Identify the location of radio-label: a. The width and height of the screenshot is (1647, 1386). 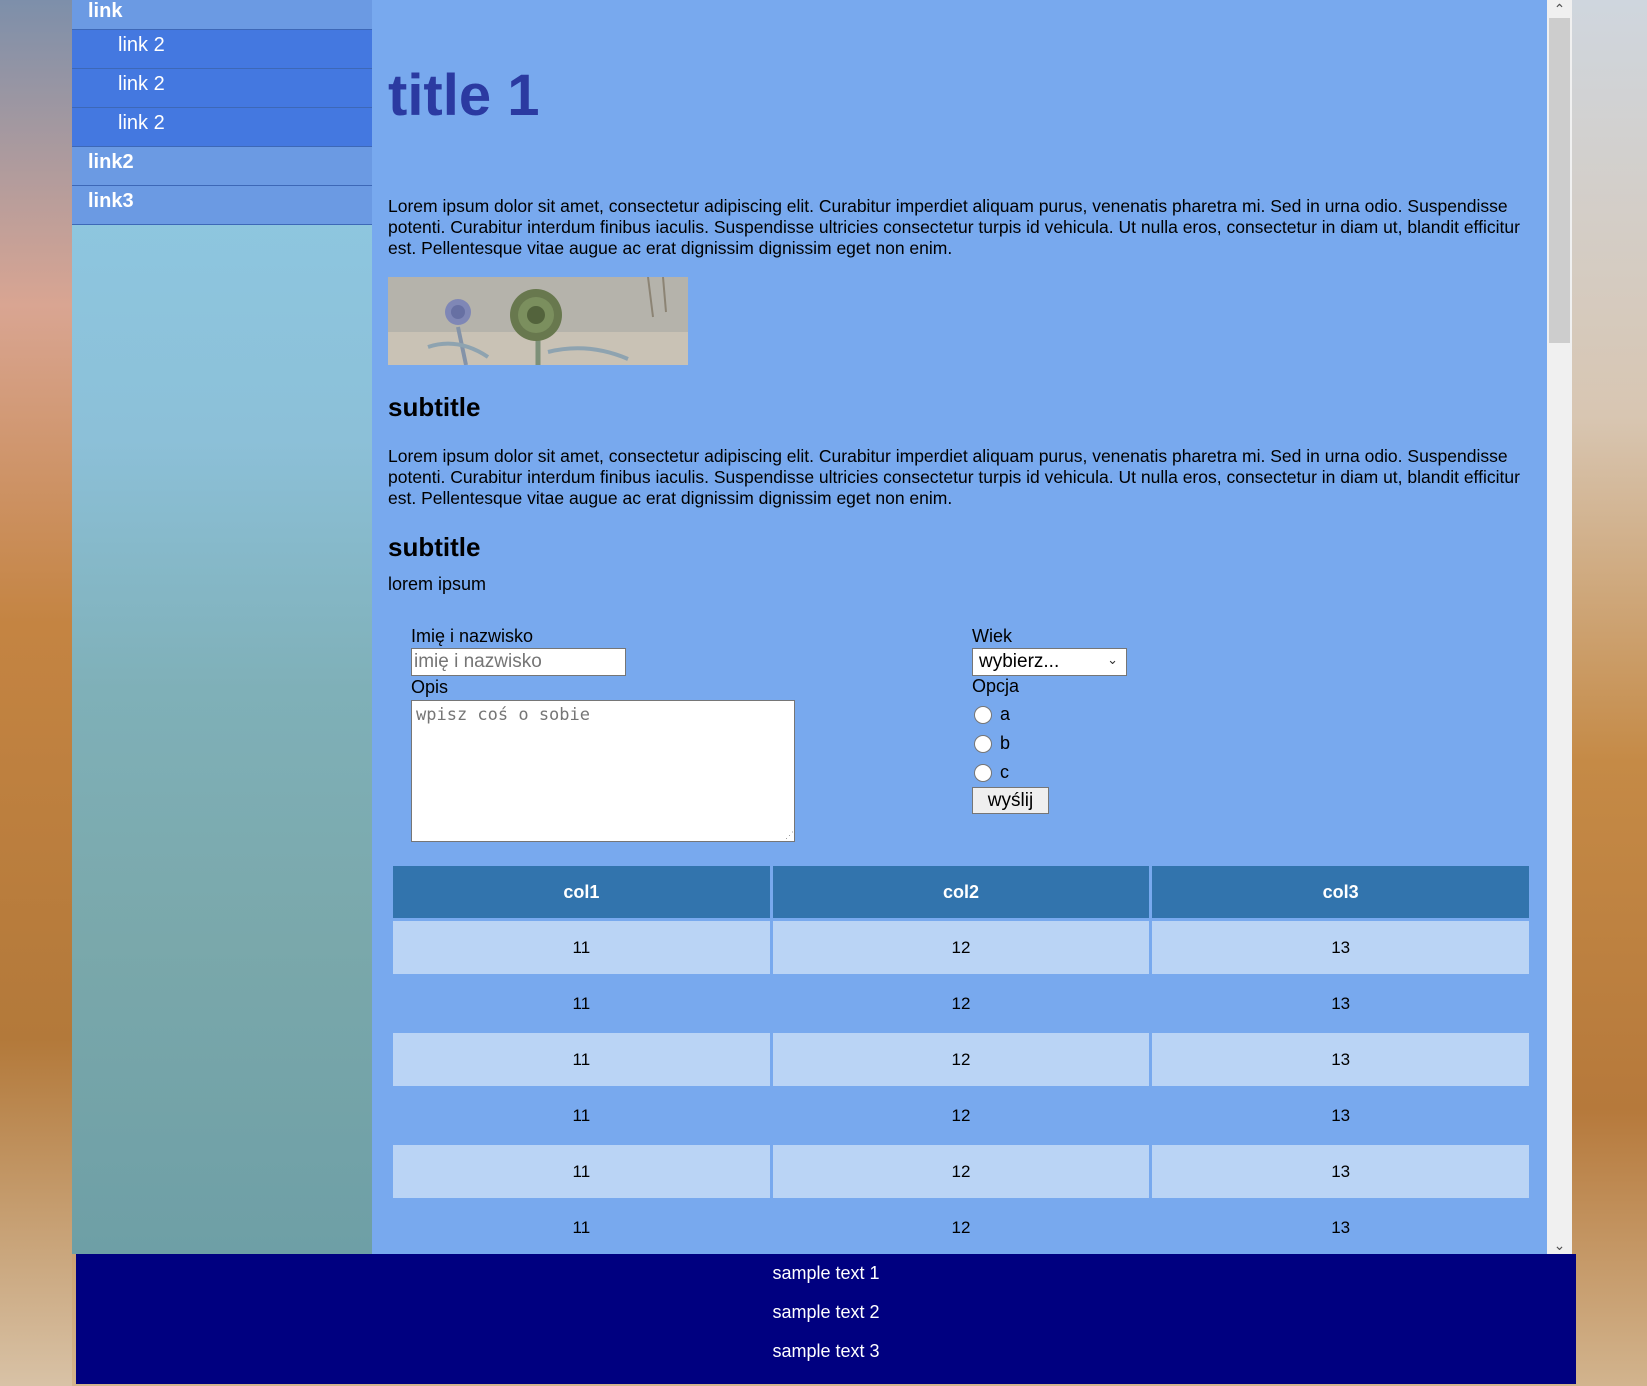
(1005, 714).